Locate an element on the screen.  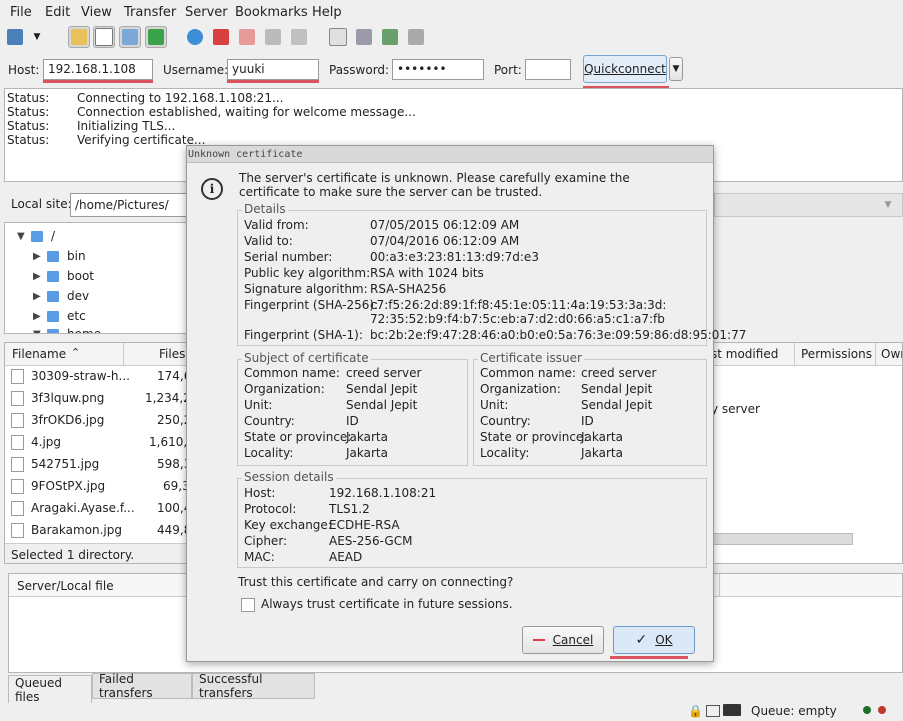
ok-button: ✓ OK is located at coordinates (654, 640).